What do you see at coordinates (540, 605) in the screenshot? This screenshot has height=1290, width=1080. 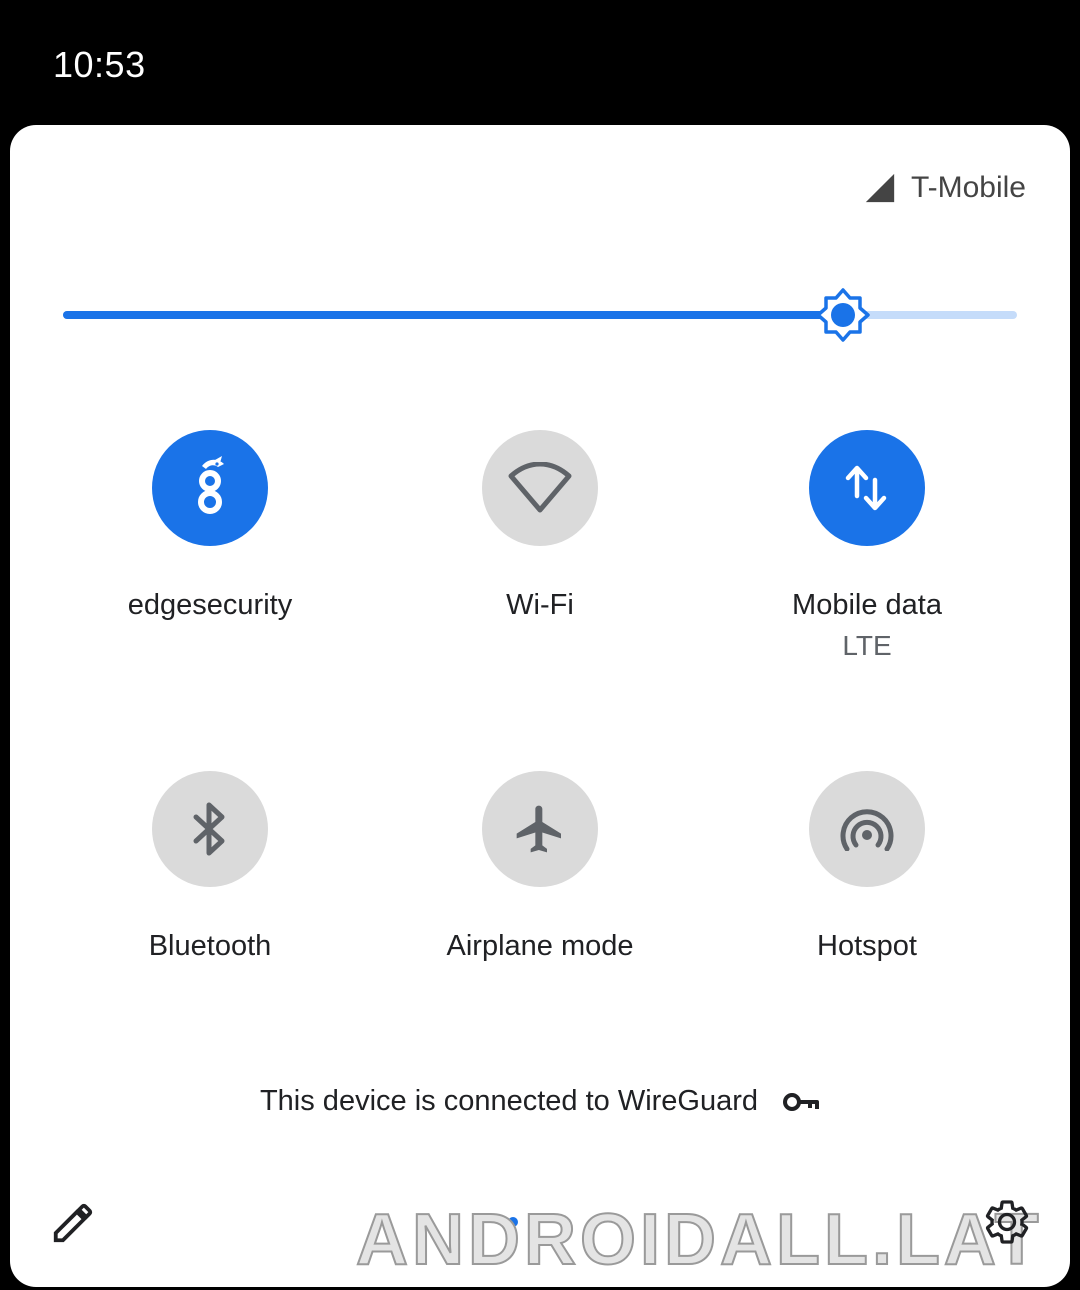 I see `tile-label: Wi-Fi` at bounding box center [540, 605].